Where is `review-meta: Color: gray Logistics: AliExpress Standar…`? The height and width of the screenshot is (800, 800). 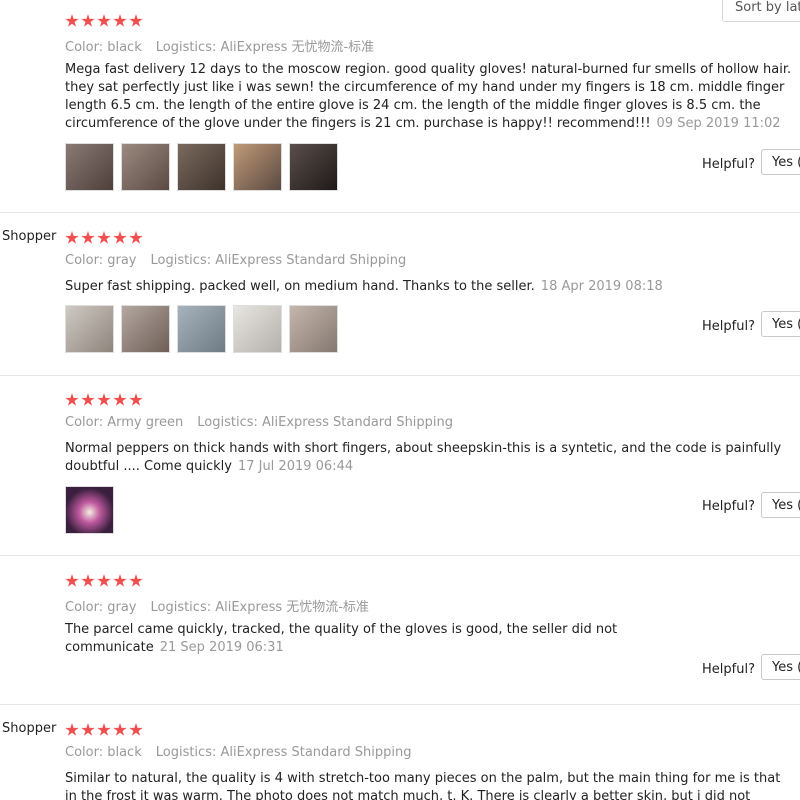 review-meta: Color: gray Logistics: AliExpress Standar… is located at coordinates (235, 260).